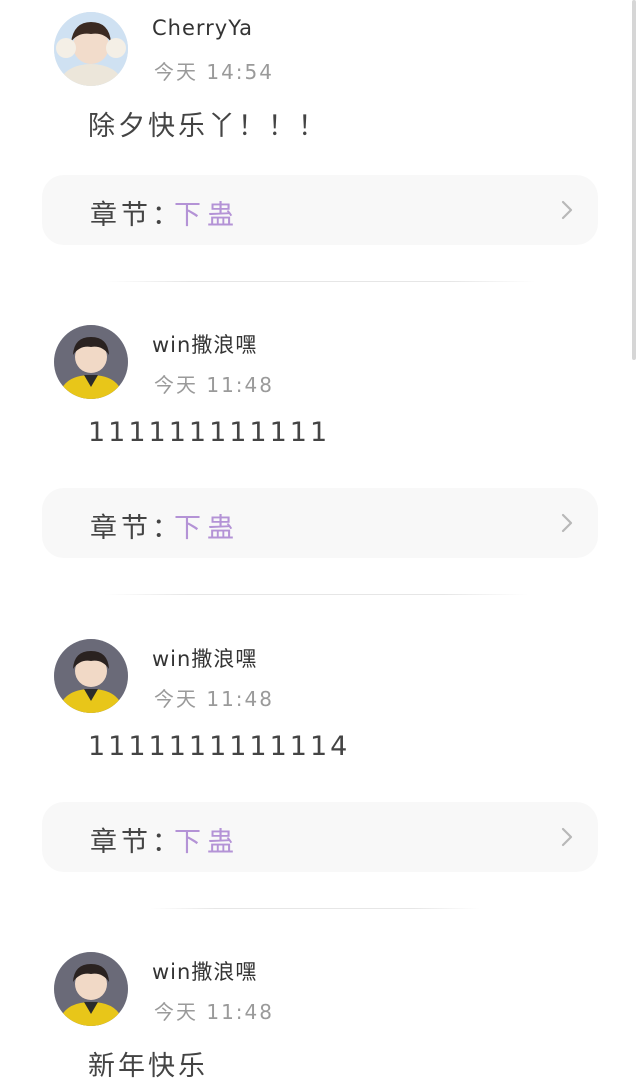 The height and width of the screenshot is (1091, 640). Describe the element at coordinates (209, 432) in the screenshot. I see `comment-text: 111111111111` at that location.